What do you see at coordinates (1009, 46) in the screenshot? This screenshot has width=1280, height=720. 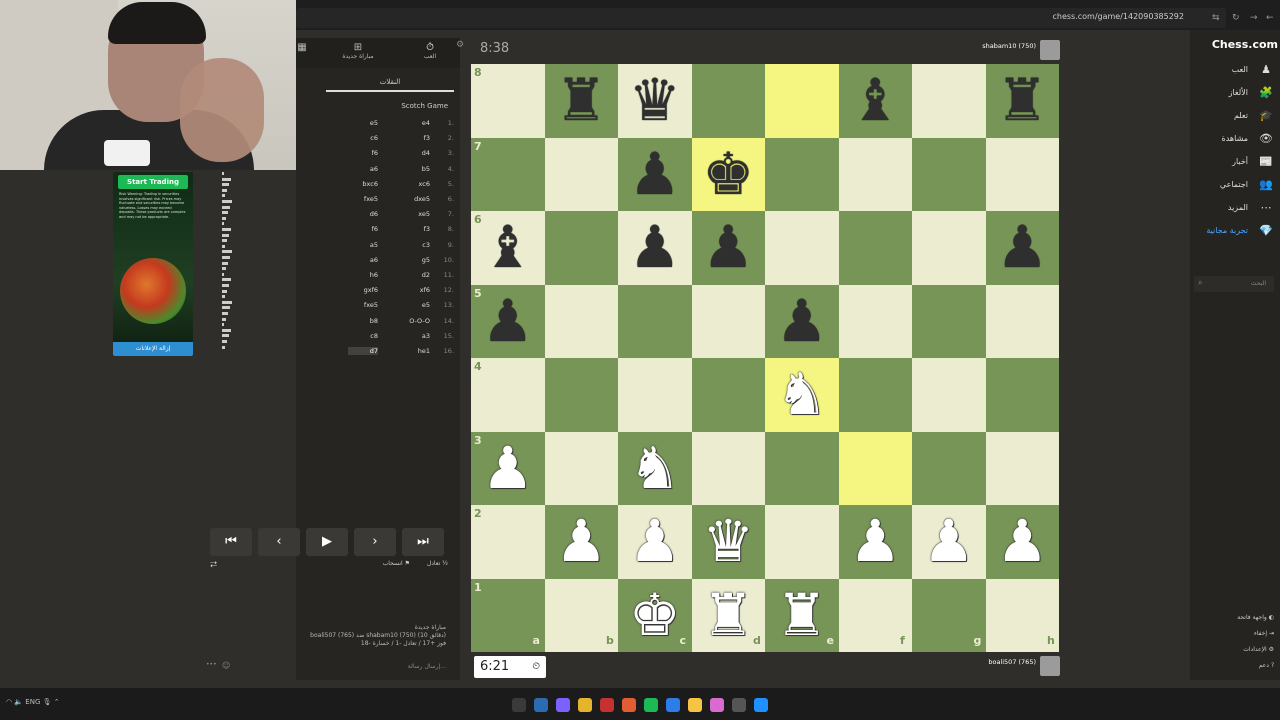 I see `top-player-name: shabam10 (750)` at bounding box center [1009, 46].